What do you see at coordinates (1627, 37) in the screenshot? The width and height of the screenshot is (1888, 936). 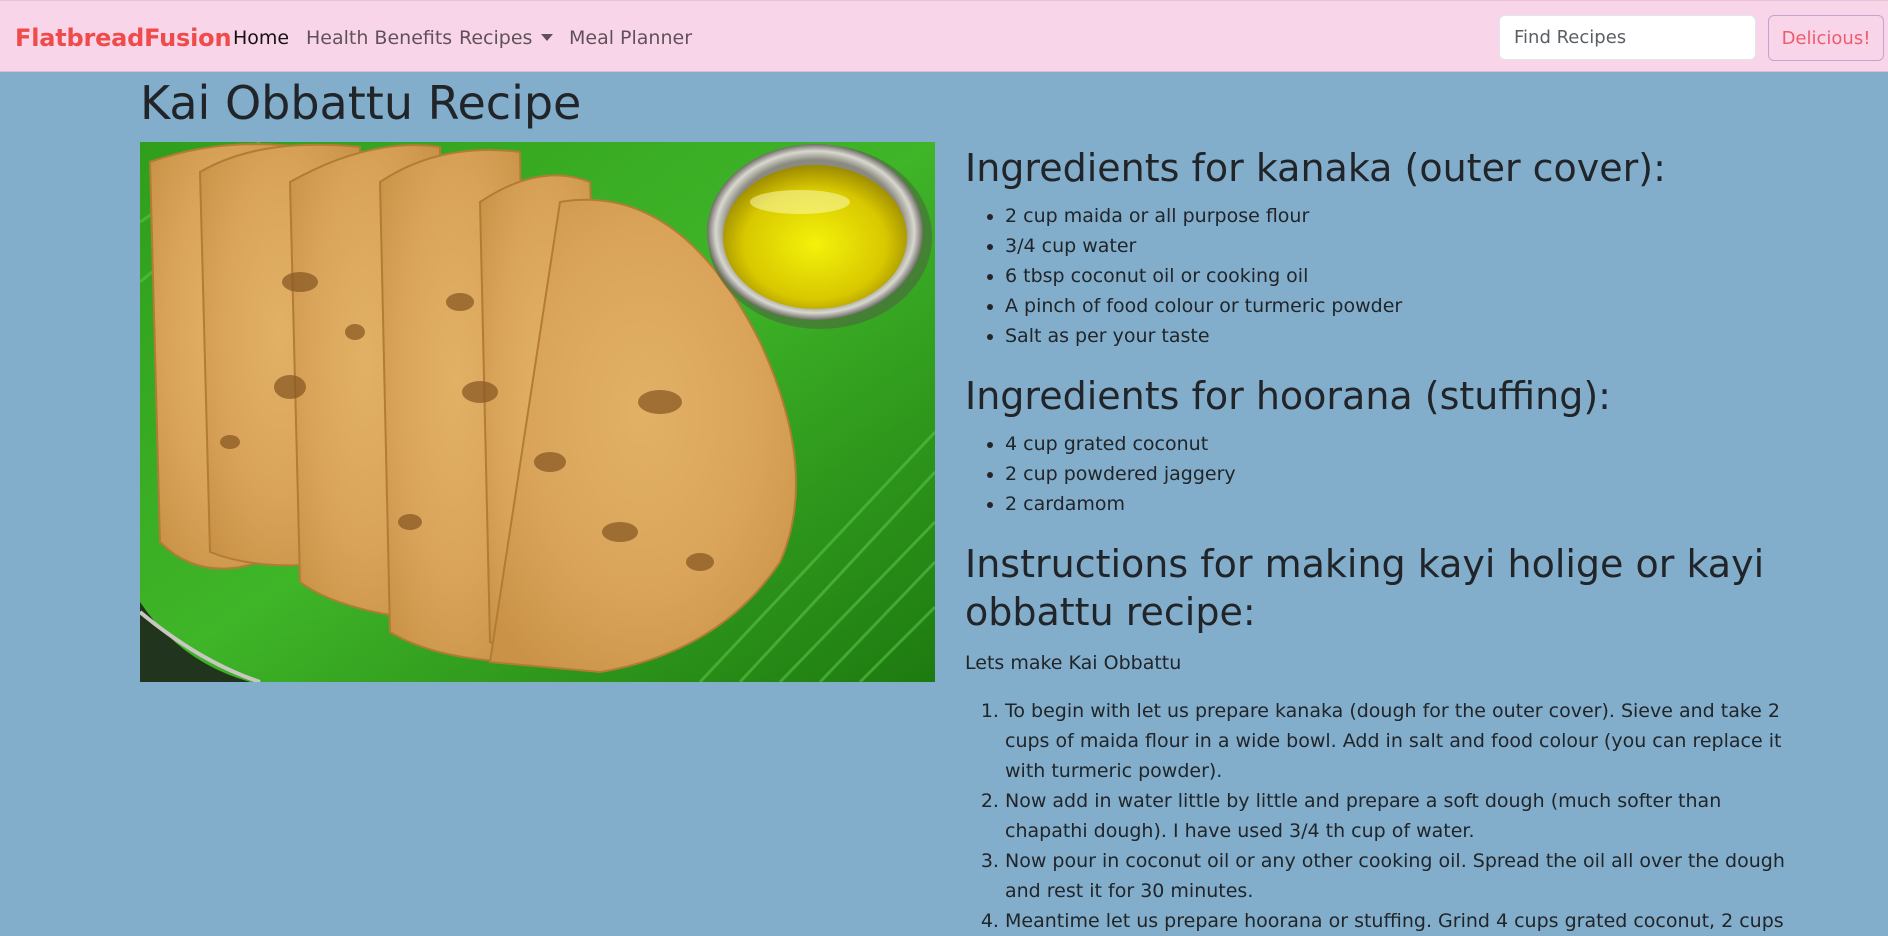 I see `search-input` at bounding box center [1627, 37].